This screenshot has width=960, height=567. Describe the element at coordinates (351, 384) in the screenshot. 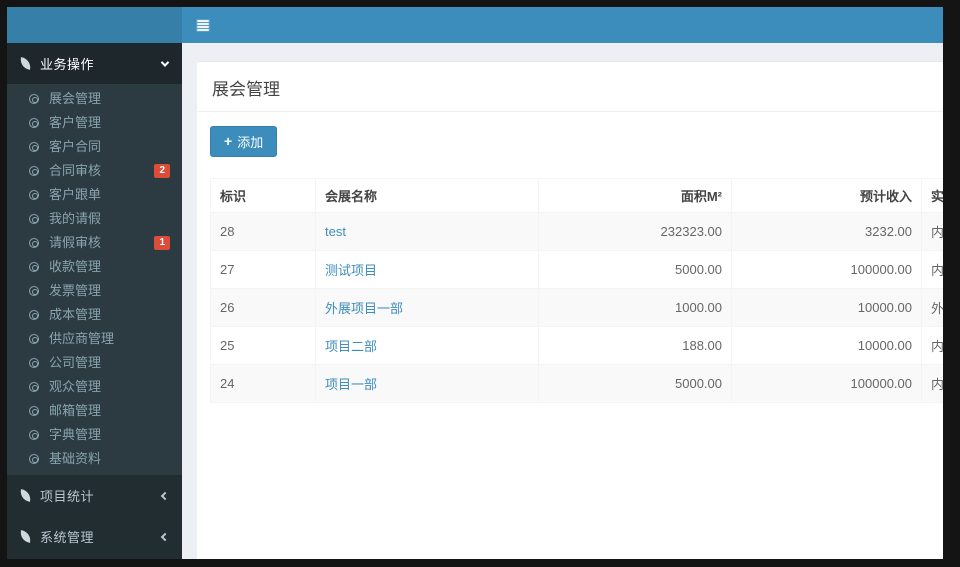

I see `exhibition-link: 项目一部` at that location.